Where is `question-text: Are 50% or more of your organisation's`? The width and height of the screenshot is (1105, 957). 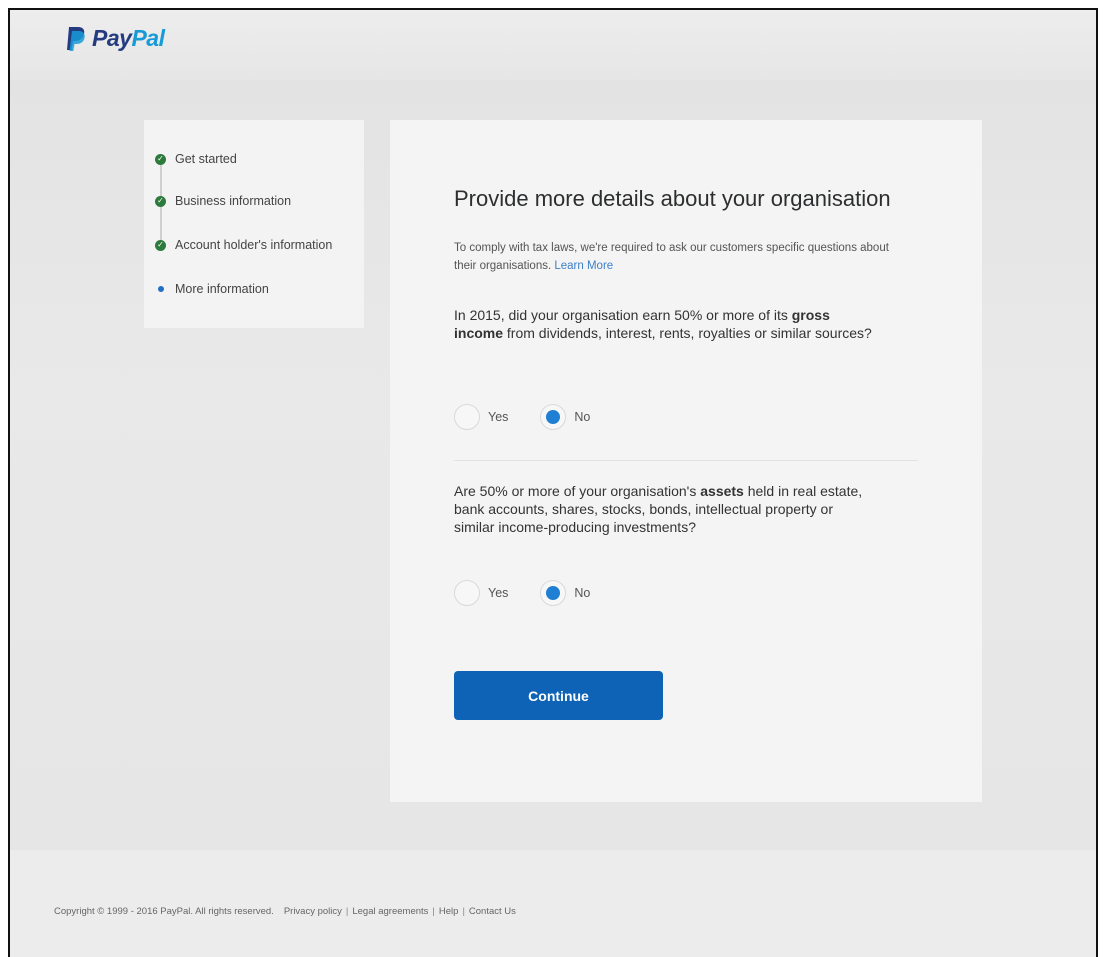 question-text: Are 50% or more of your organisation's is located at coordinates (577, 491).